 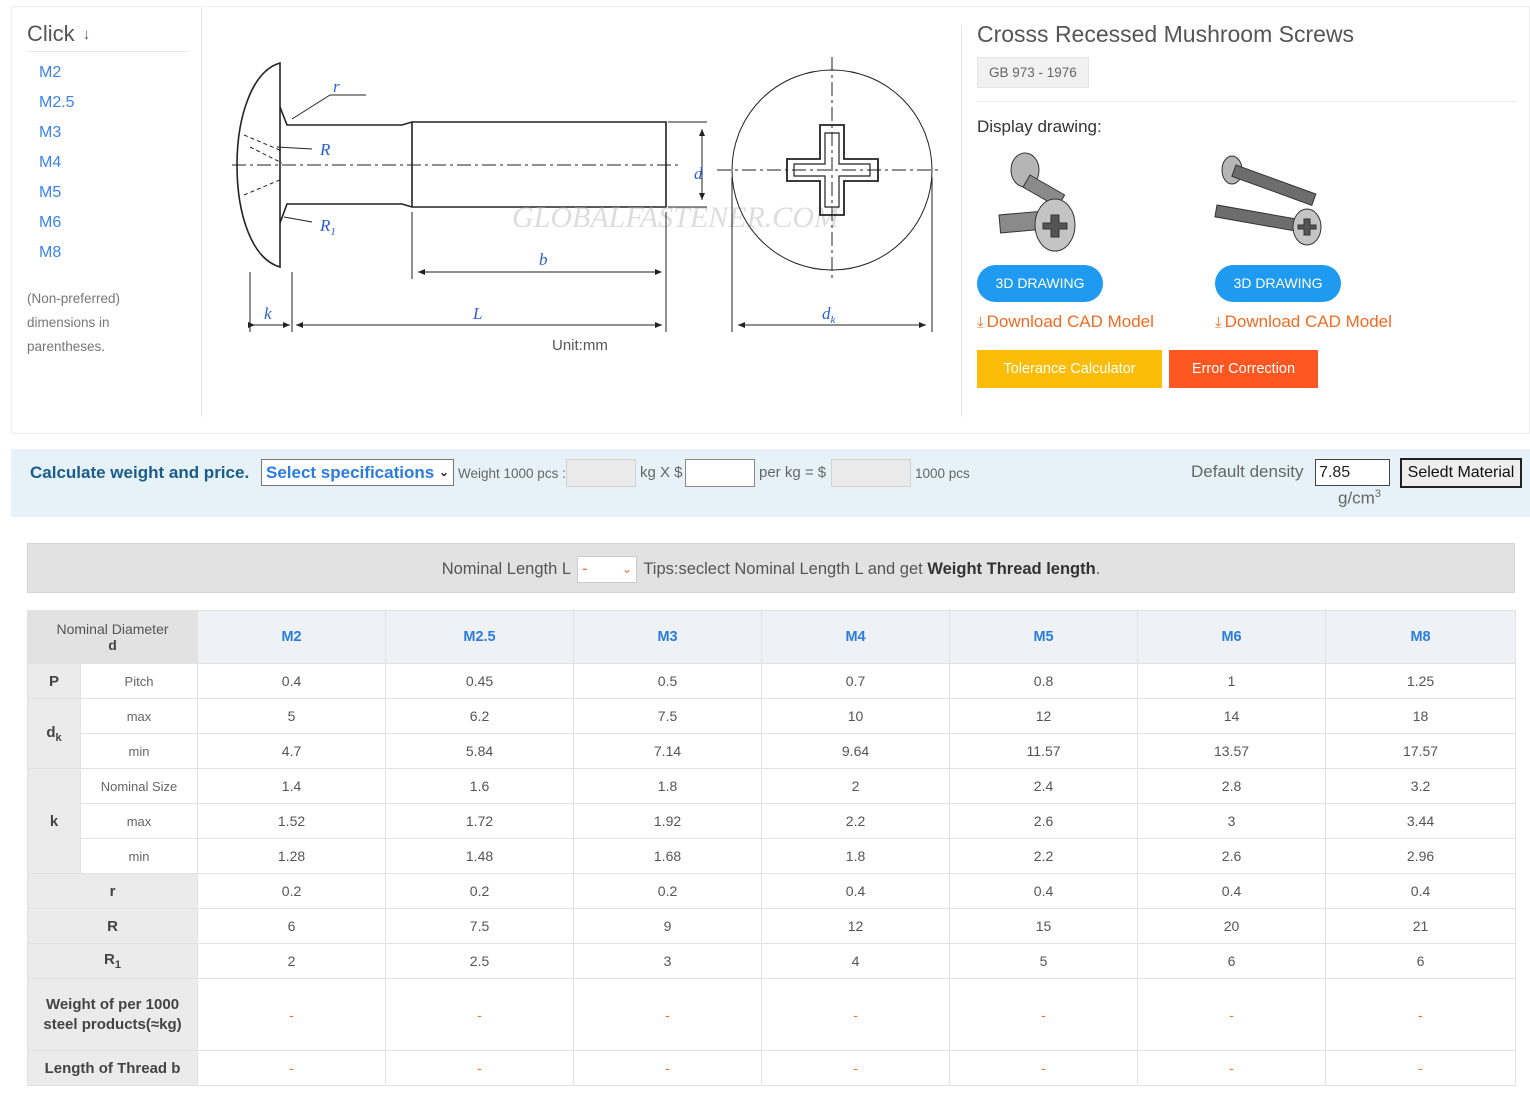 What do you see at coordinates (357, 472) in the screenshot?
I see `spec-select: Select specifications ⌄` at bounding box center [357, 472].